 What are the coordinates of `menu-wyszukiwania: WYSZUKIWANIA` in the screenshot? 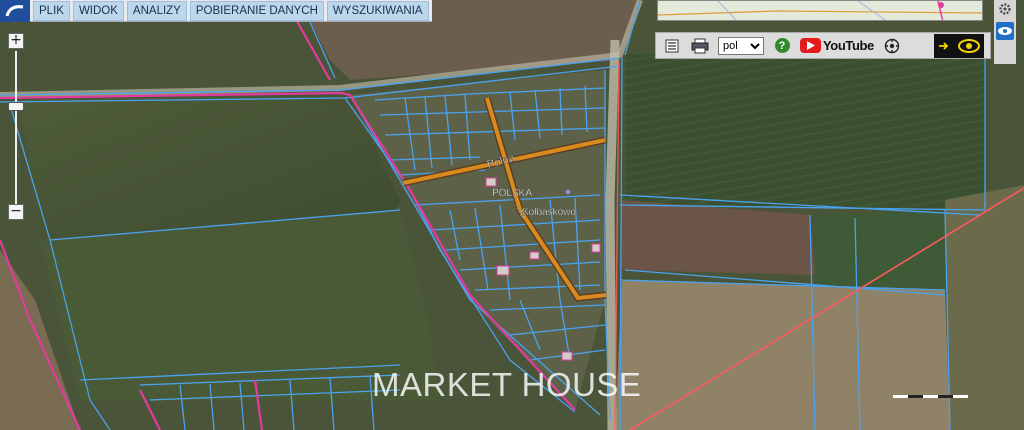 It's located at (377, 10).